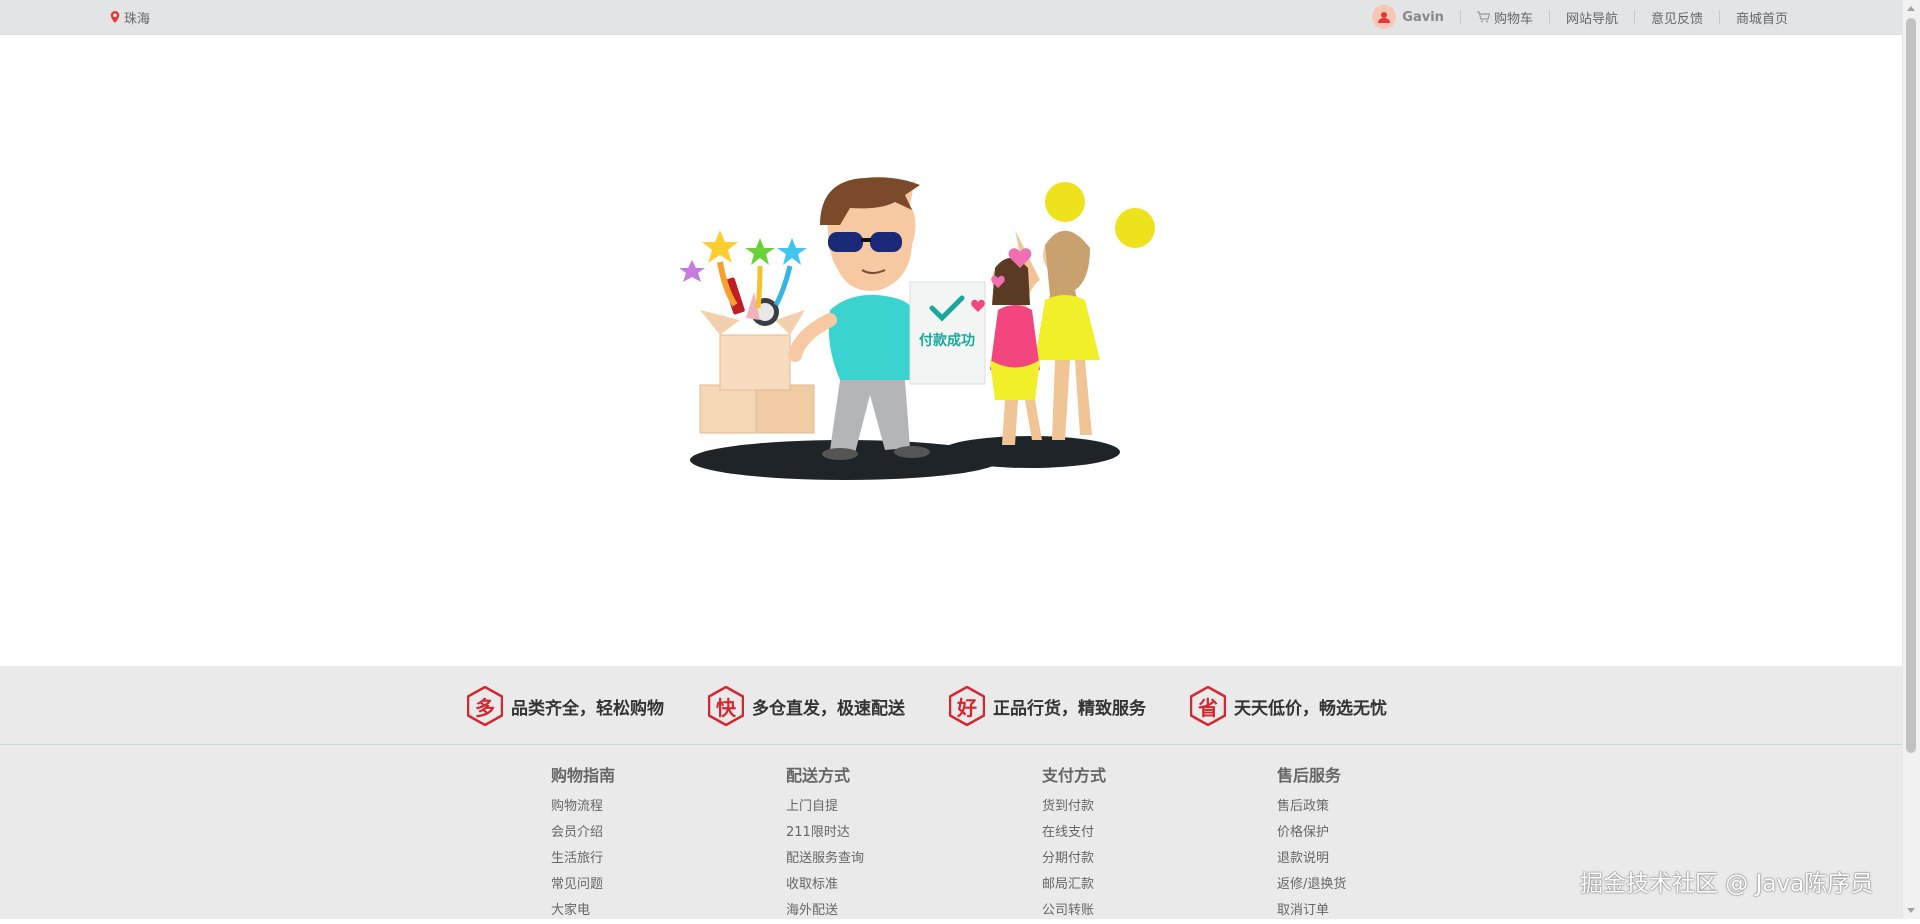  I want to click on site-nav-link: 网站导航, so click(1592, 17).